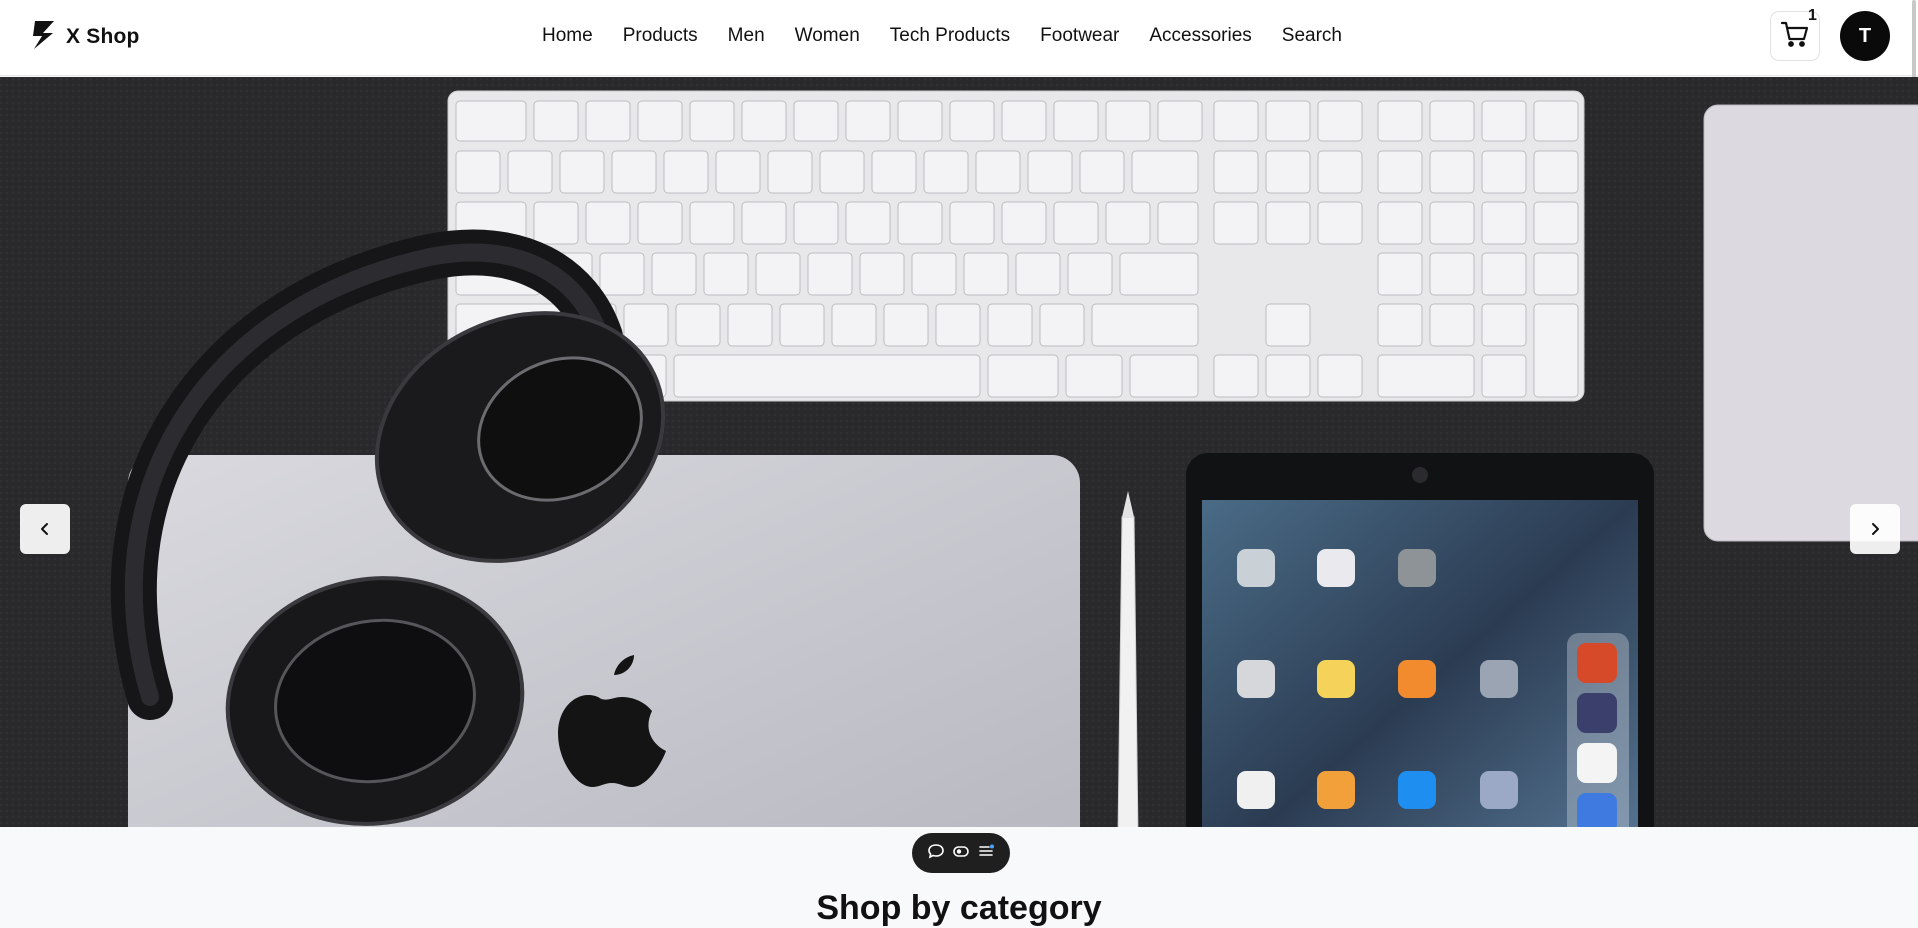 The width and height of the screenshot is (1918, 928). I want to click on user-avatar: T, so click(1865, 36).